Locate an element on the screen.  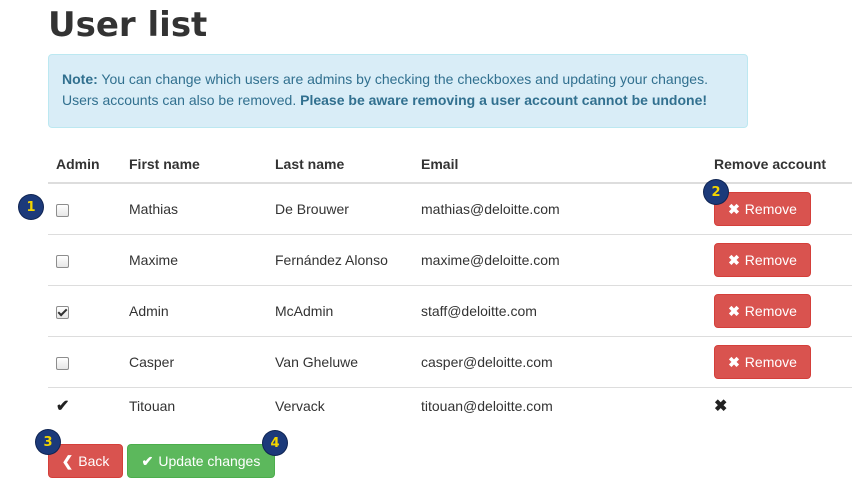
header-first-name: First name is located at coordinates (194, 165).